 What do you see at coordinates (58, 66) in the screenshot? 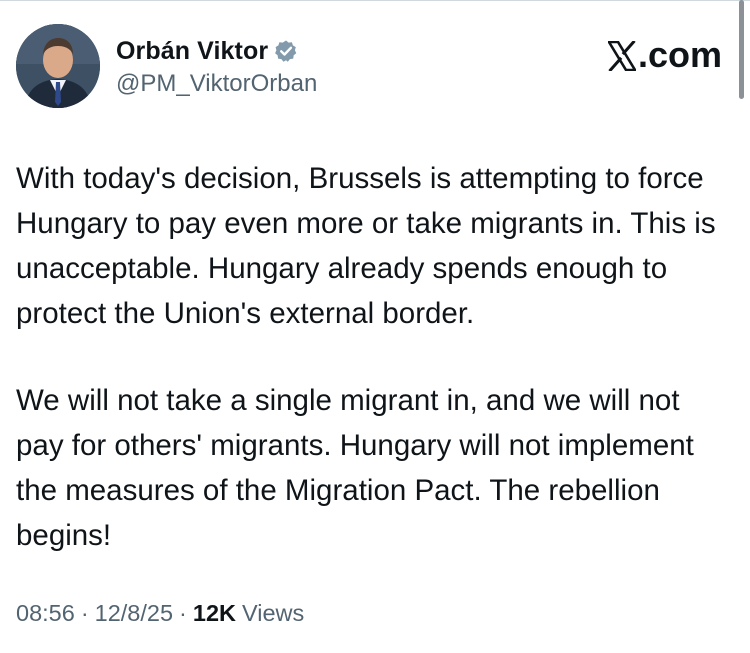
I see `avatar` at bounding box center [58, 66].